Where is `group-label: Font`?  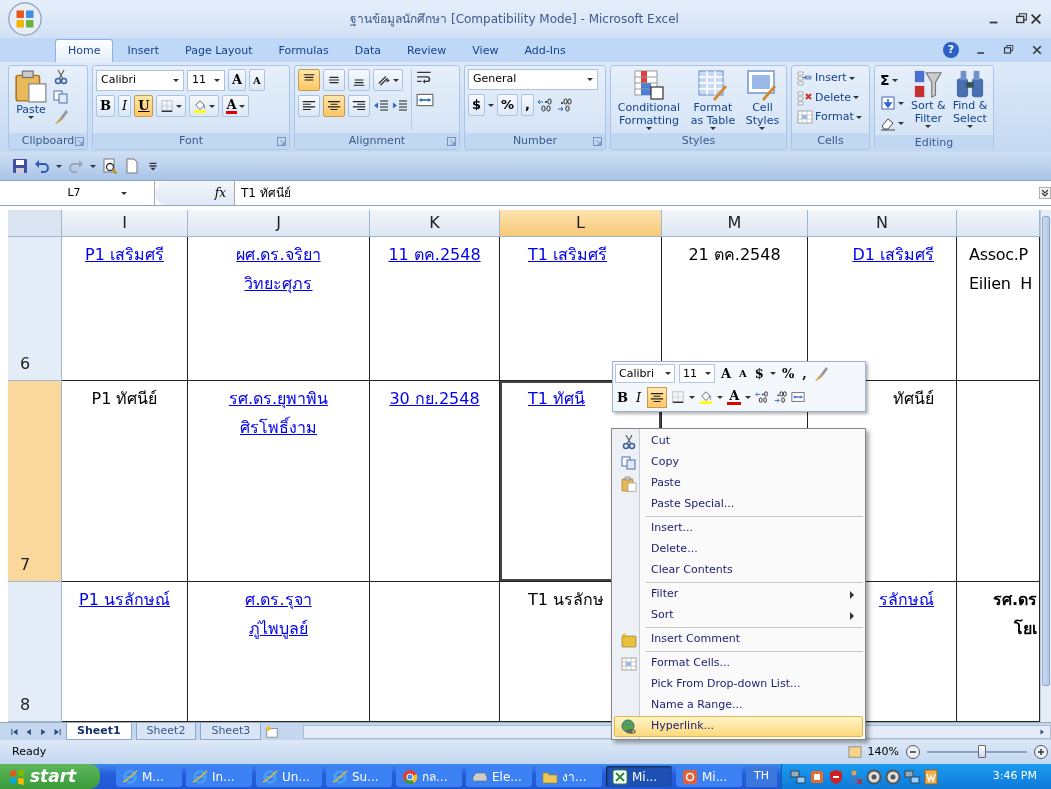 group-label: Font is located at coordinates (191, 140).